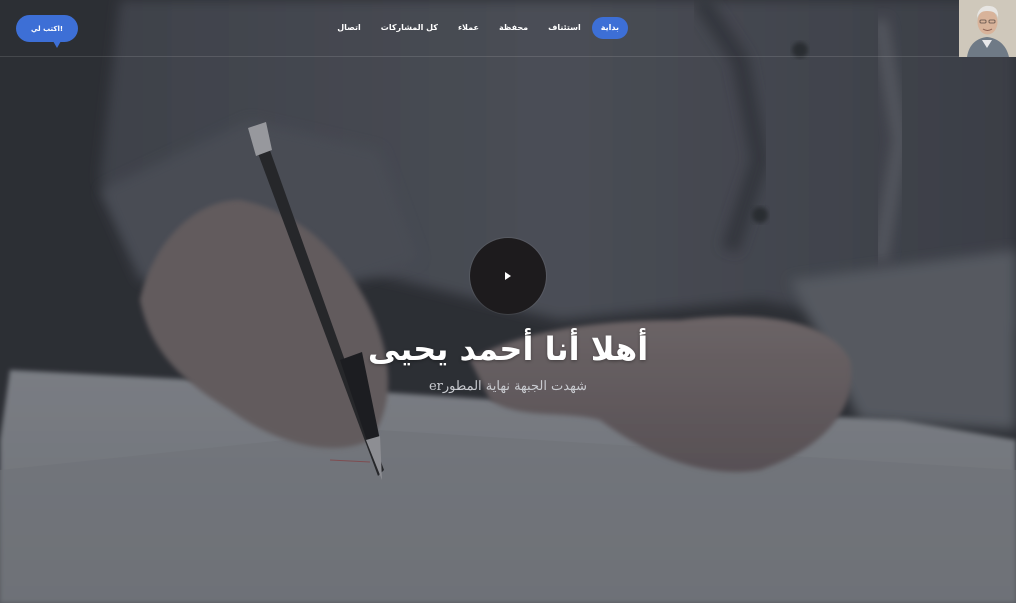  Describe the element at coordinates (513, 28) in the screenshot. I see `nav-item-portfolio: محفظة` at that location.